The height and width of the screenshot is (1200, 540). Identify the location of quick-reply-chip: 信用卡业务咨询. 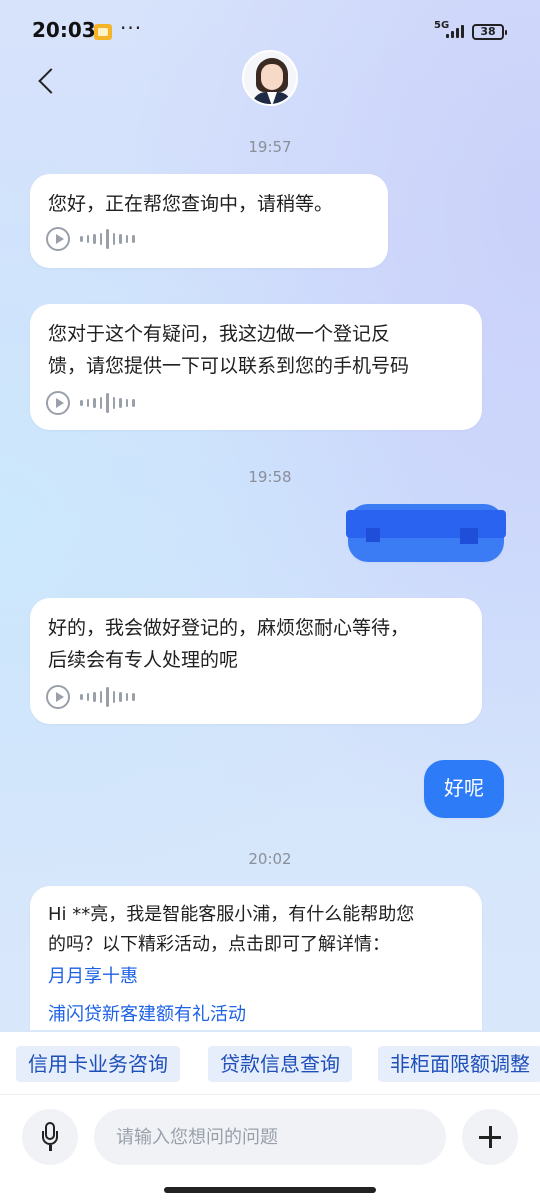
(98, 1064).